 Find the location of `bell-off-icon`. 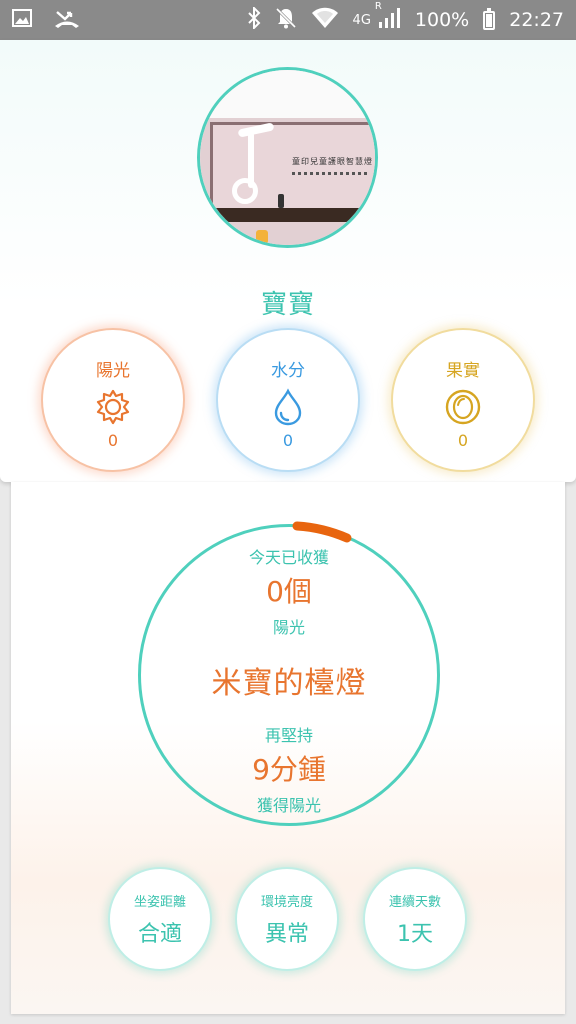

bell-off-icon is located at coordinates (286, 20).